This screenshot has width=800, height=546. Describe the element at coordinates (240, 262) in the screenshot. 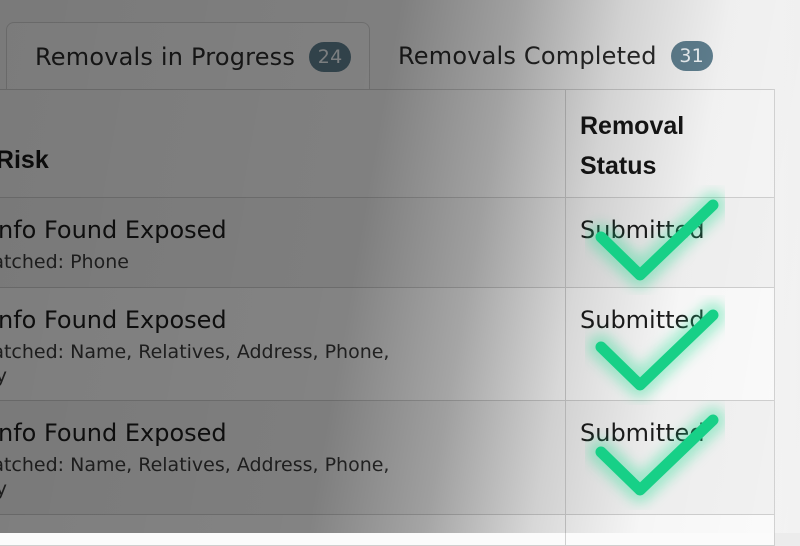

I see `matched-fields: s Matched: Phone` at that location.